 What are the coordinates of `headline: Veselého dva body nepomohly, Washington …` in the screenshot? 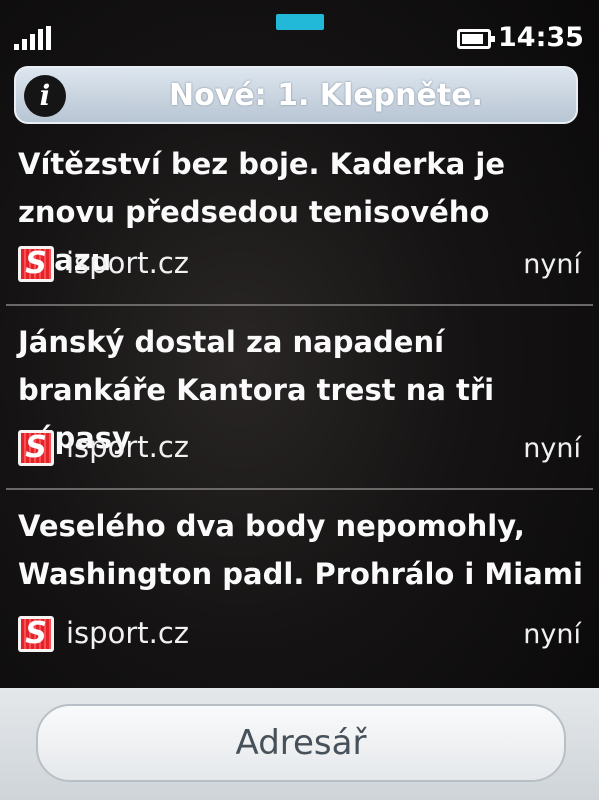 It's located at (300, 550).